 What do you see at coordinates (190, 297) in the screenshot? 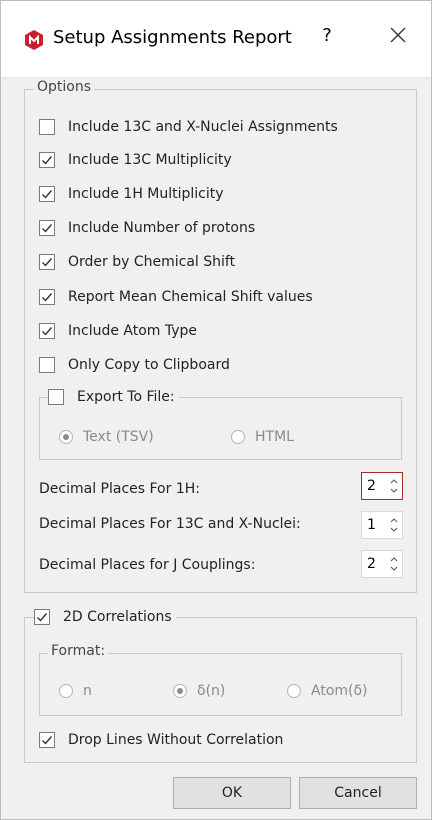
I see `checkbox-label: Report Mean Chemical Shift values` at bounding box center [190, 297].